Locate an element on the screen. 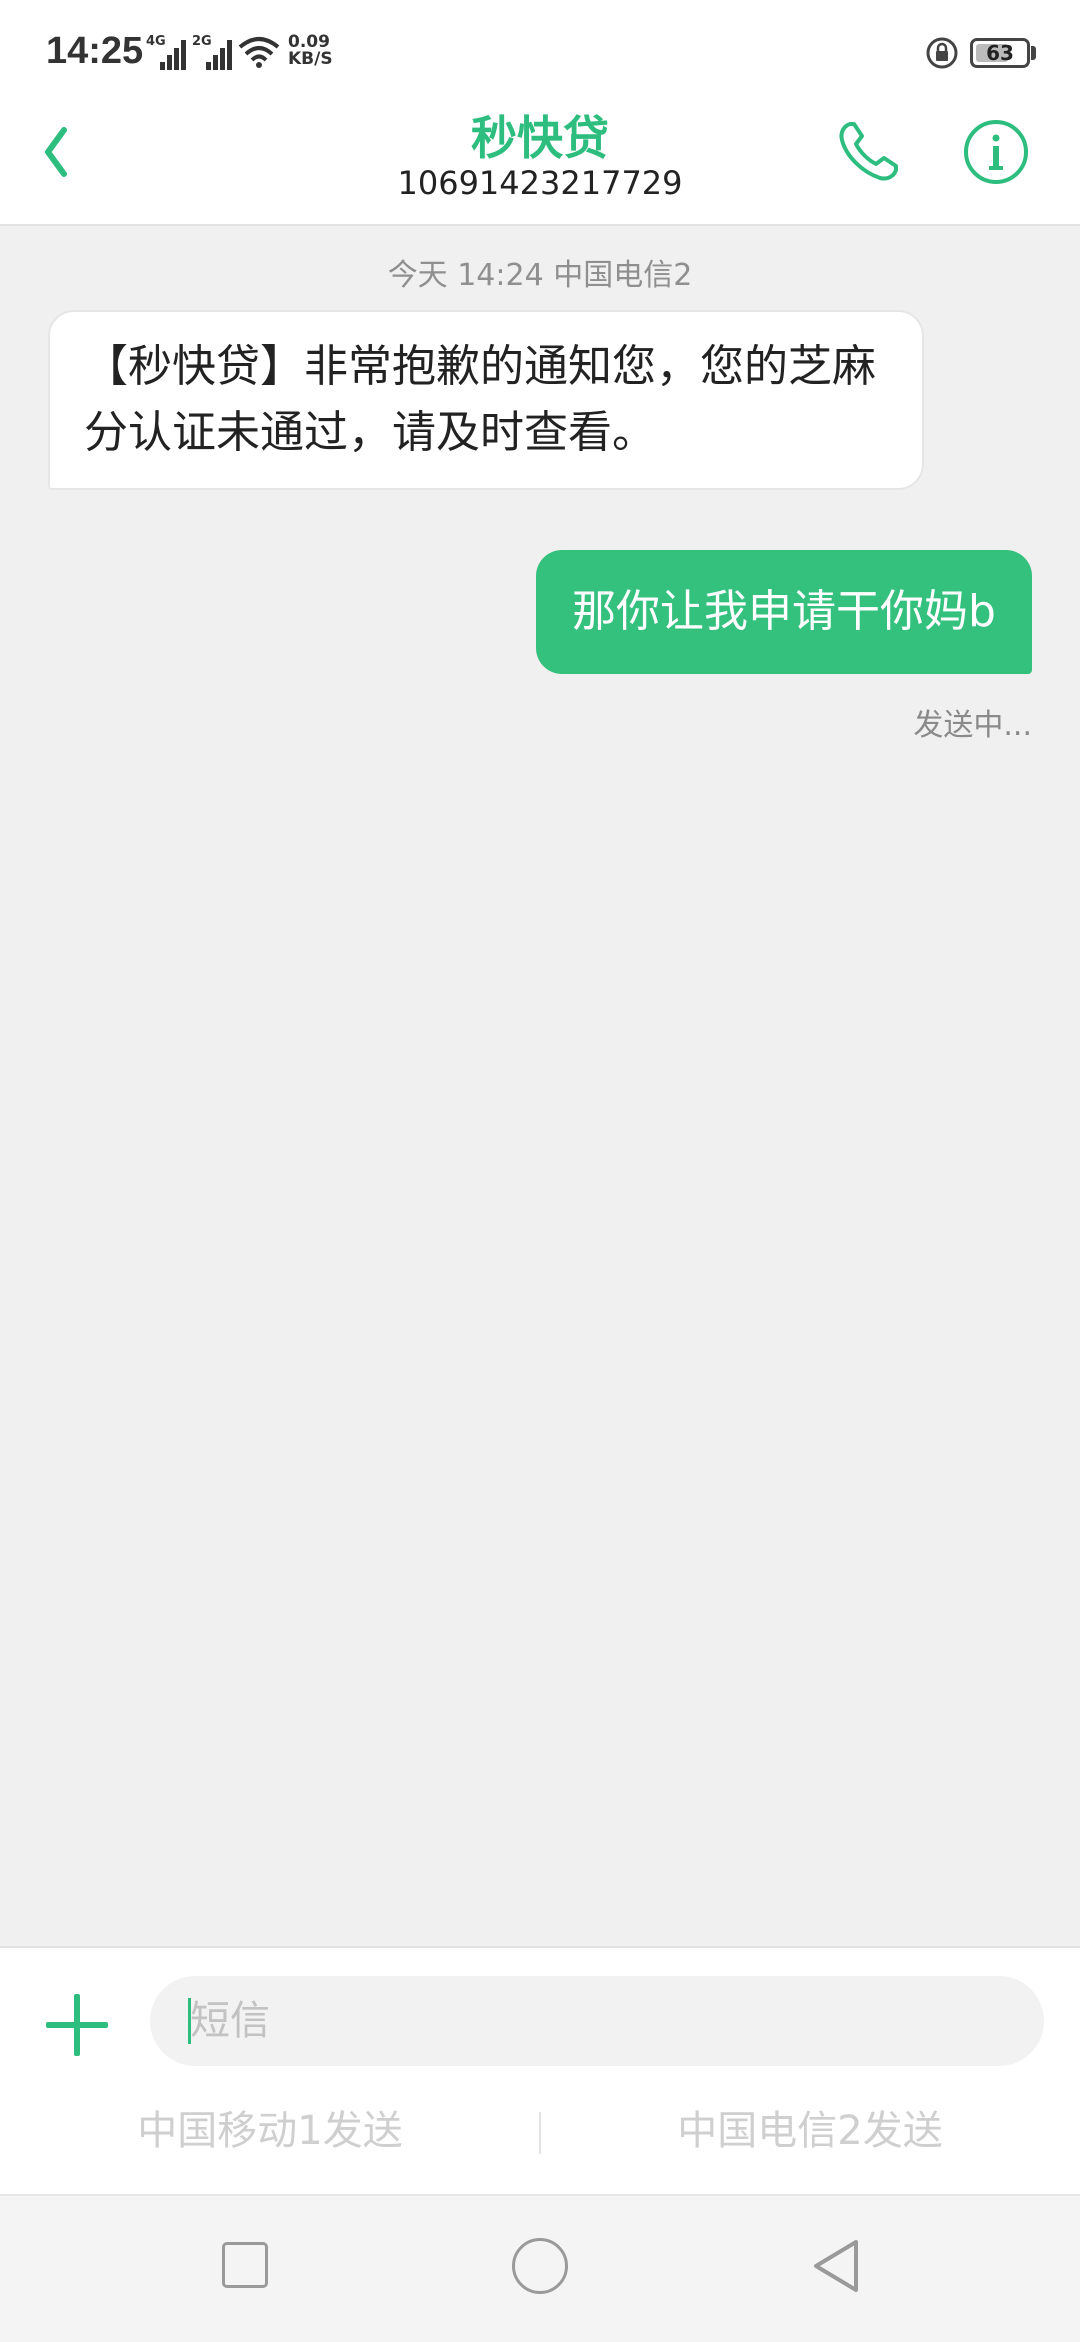 The width and height of the screenshot is (1080, 2342). nav-back-icon is located at coordinates (835, 2266).